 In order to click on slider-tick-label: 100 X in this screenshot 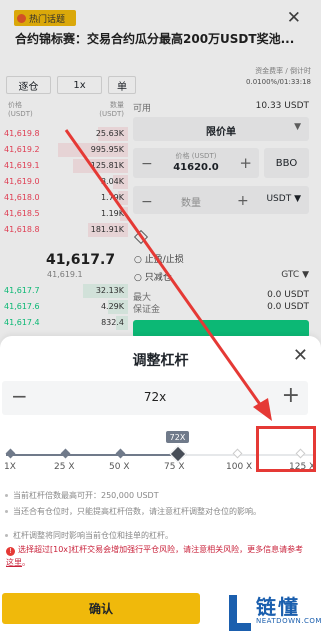, I will do `click(239, 467)`.